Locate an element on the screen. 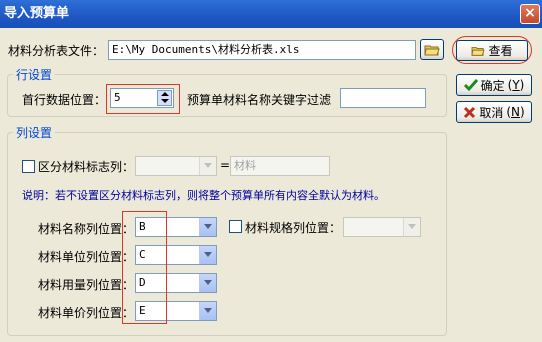  first-row-spinner: 5 is located at coordinates (142, 98).